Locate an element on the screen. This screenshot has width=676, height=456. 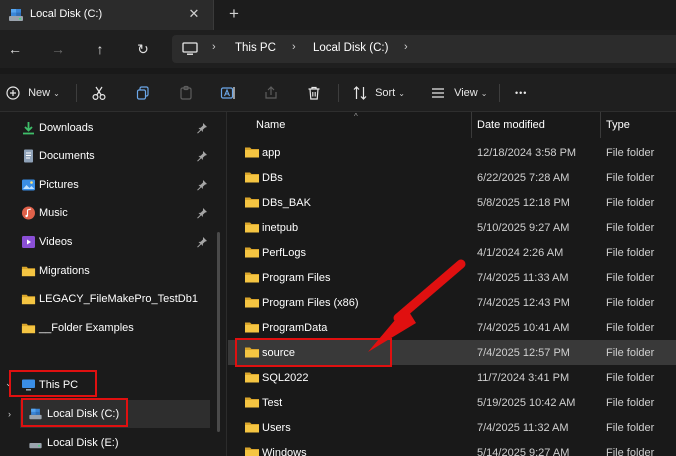
table-row: SQL2022 11/7/2024 3:41 PM File folder is located at coordinates (452, 377).